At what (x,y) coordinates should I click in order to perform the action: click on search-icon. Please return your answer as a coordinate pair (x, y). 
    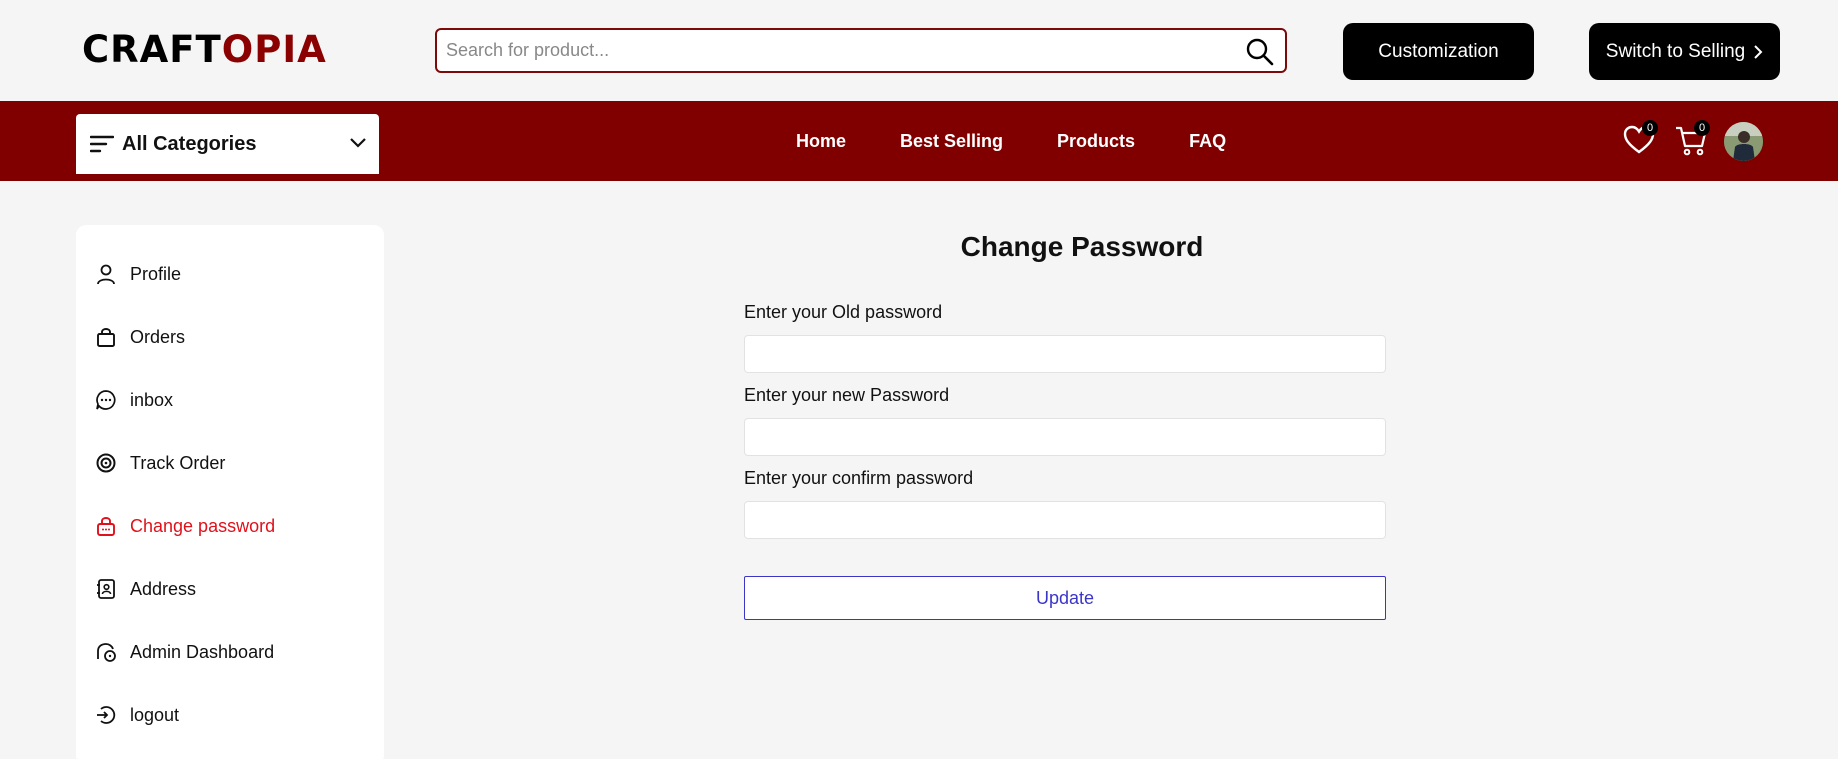
    Looking at the image, I should click on (1260, 52).